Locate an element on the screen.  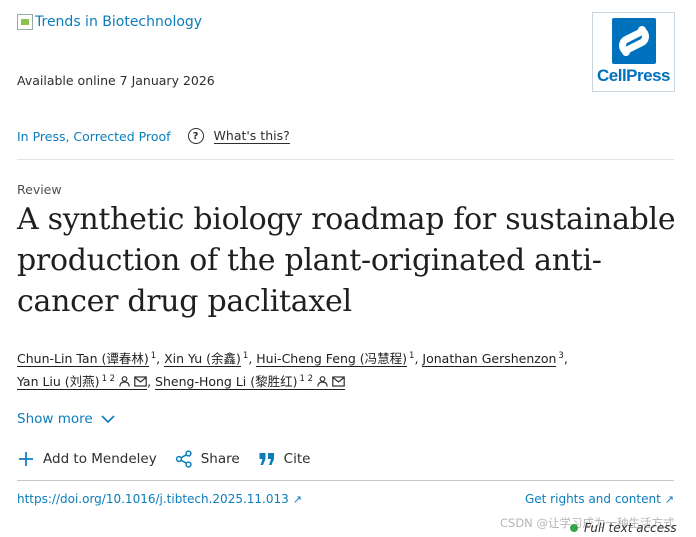
article-type-label: Review is located at coordinates (39, 189).